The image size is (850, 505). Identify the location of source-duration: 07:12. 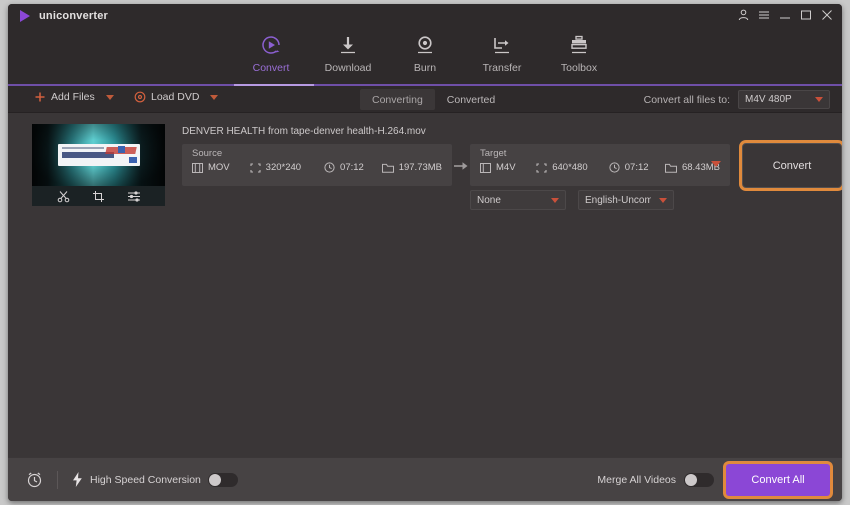
(353, 167).